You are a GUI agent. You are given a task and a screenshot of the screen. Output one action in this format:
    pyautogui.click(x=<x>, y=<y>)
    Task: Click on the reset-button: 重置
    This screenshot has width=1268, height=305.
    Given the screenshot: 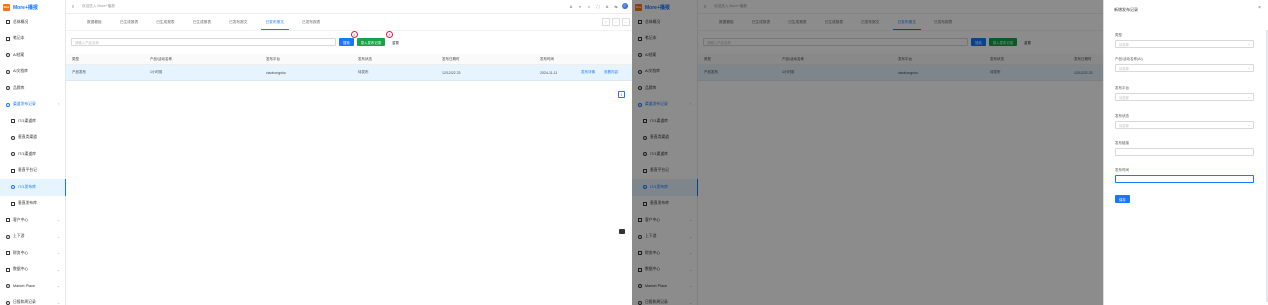 What is the action you would take?
    pyautogui.click(x=395, y=42)
    